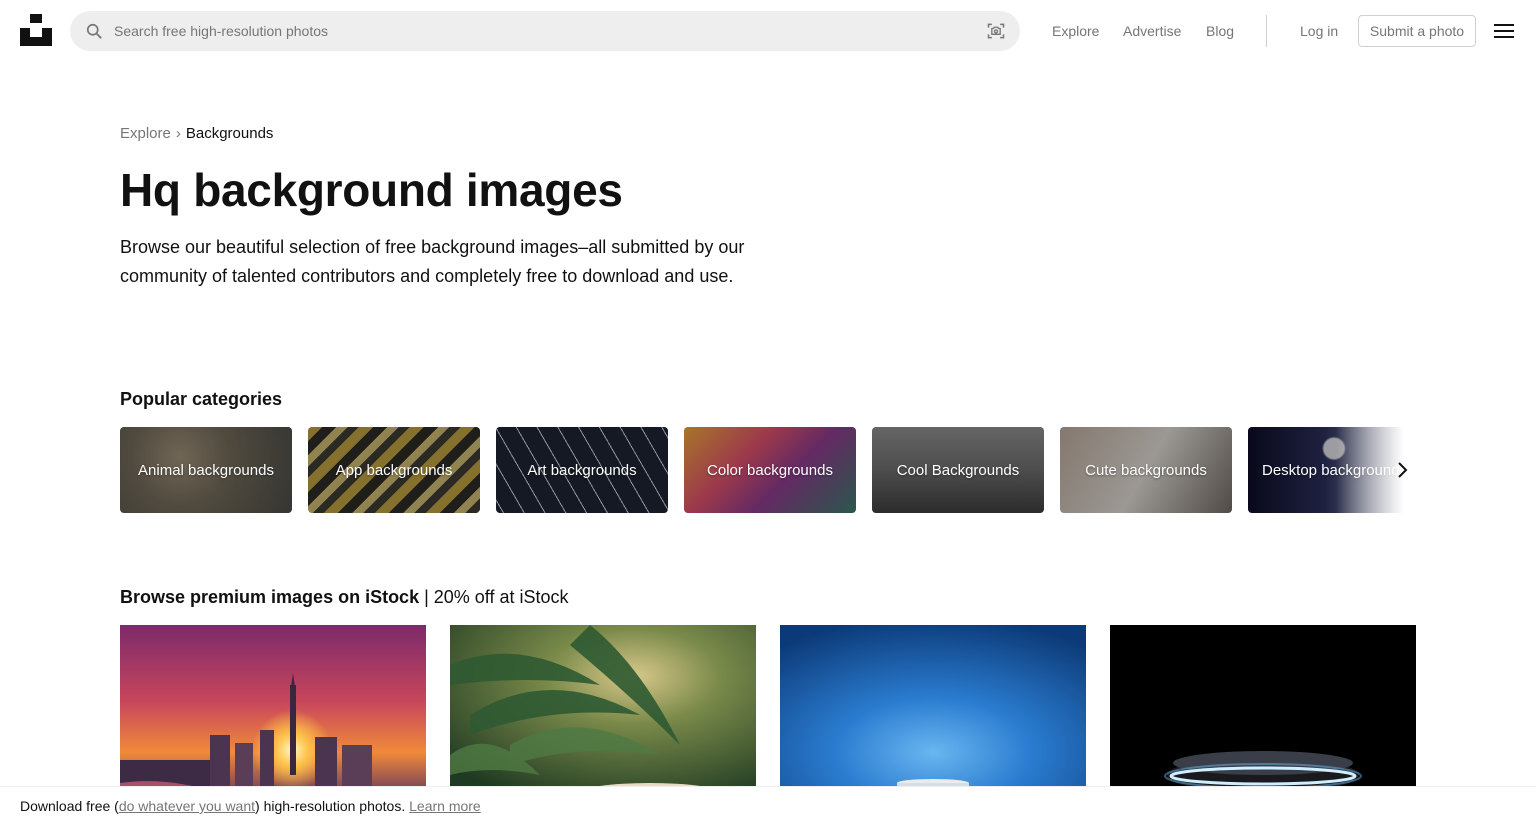  I want to click on submit-photo-button: Submit a photo, so click(1417, 31).